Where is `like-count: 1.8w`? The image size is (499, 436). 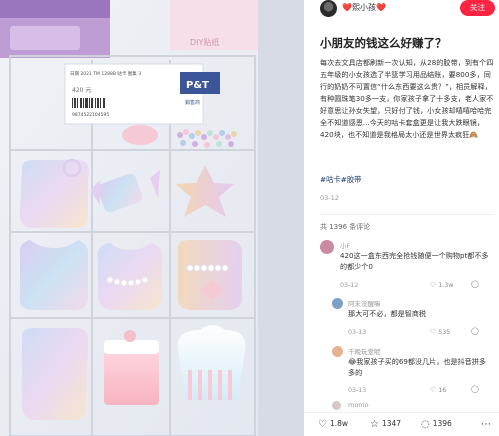 like-count: 1.8w is located at coordinates (339, 423).